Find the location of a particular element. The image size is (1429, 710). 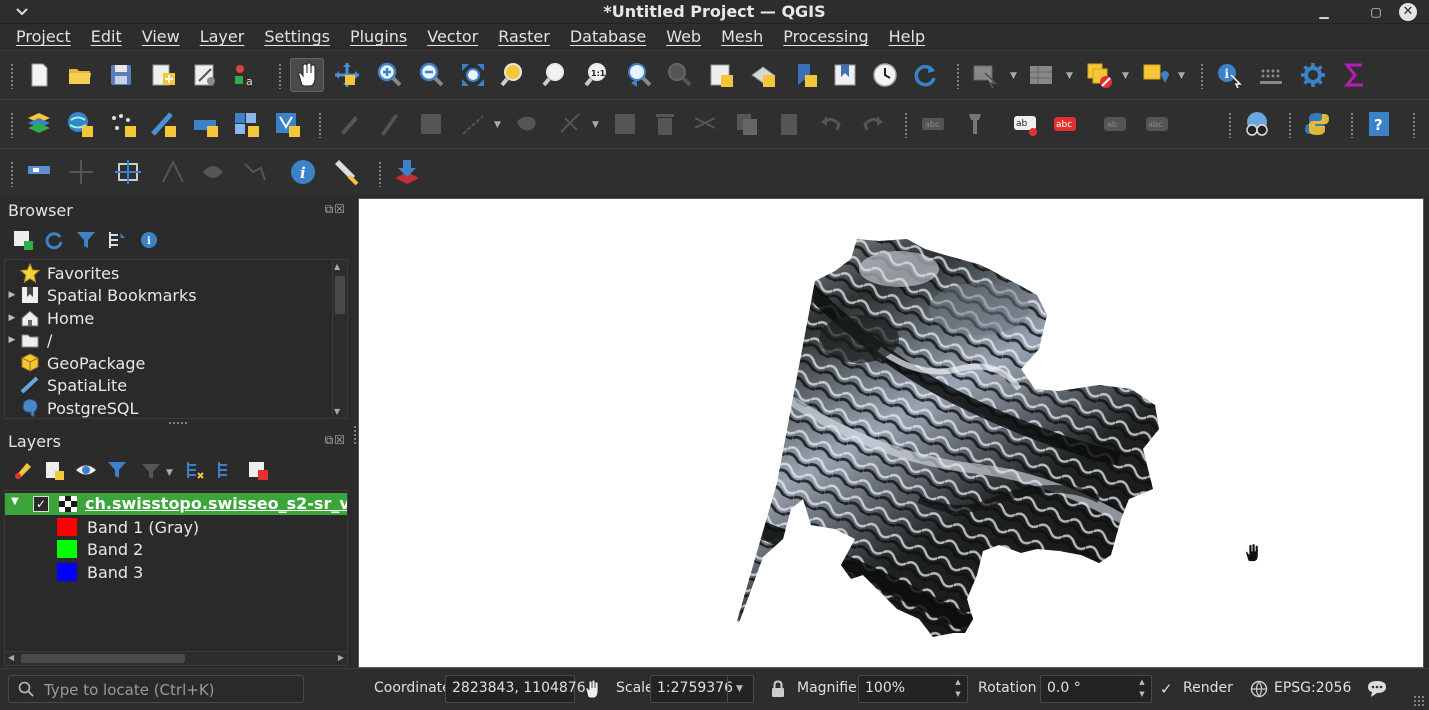

save-edits-icon is located at coordinates (431, 124).